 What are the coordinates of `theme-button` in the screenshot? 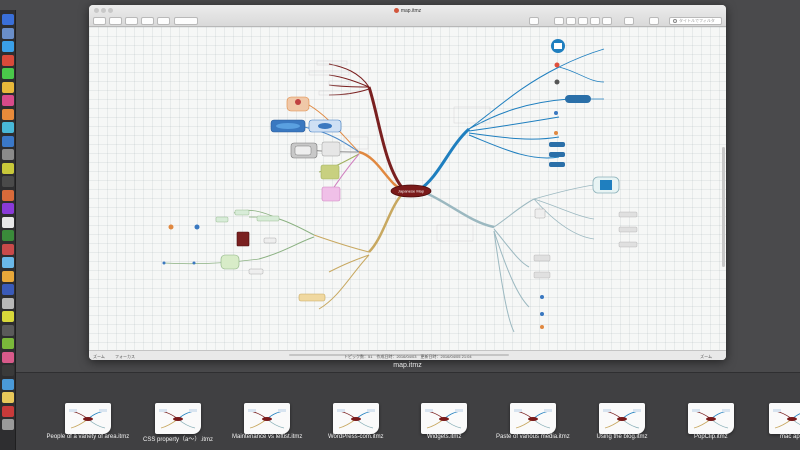 It's located at (571, 21).